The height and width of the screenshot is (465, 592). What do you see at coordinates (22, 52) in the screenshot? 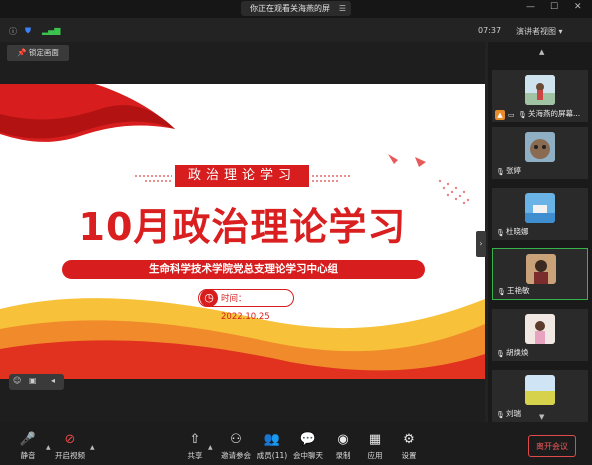
I see `pin-icon: 📌` at bounding box center [22, 52].